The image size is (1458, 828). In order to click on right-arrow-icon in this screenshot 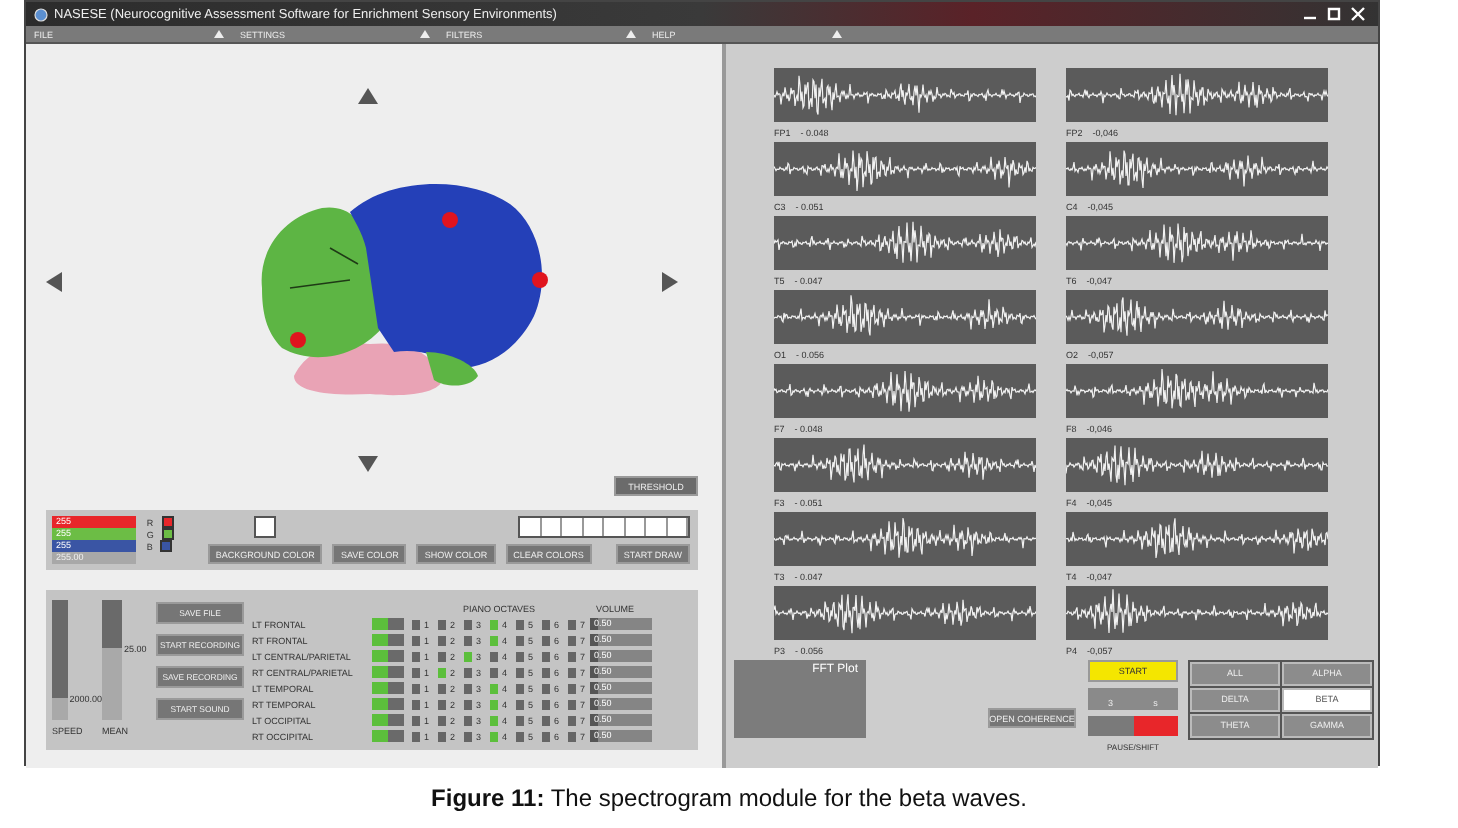, I will do `click(670, 282)`.